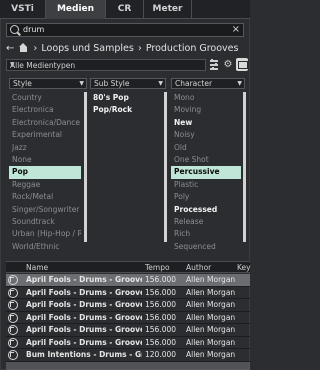 The width and height of the screenshot is (320, 370). What do you see at coordinates (76, 9) in the screenshot?
I see `tab-medien: Medien` at bounding box center [76, 9].